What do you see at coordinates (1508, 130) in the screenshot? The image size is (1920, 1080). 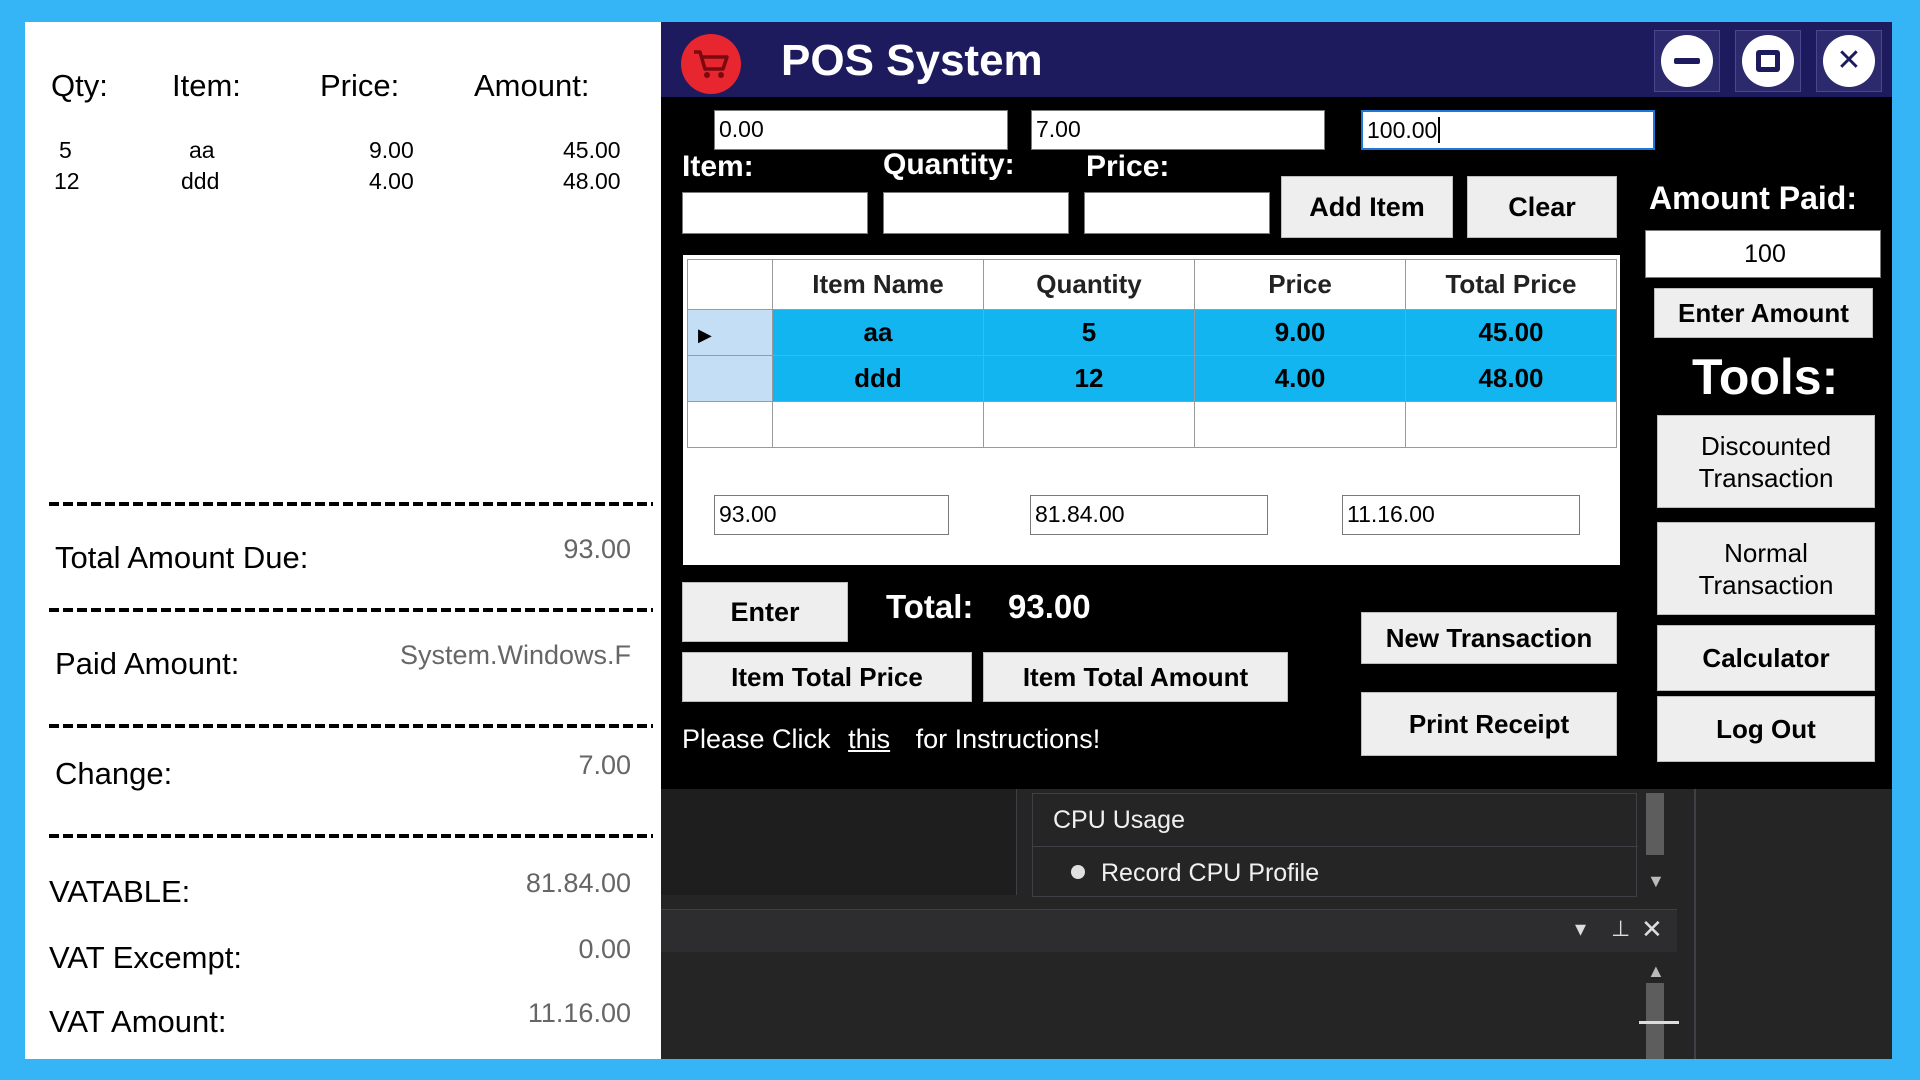 I see `amount-paid-field: 100.00` at bounding box center [1508, 130].